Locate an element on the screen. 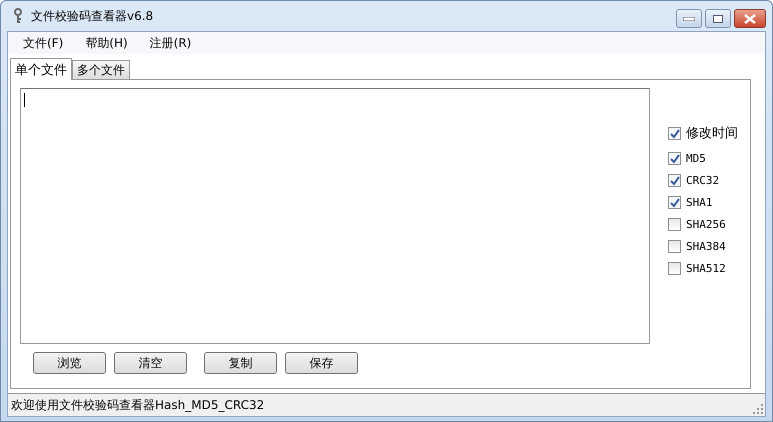  close-icon is located at coordinates (750, 19).